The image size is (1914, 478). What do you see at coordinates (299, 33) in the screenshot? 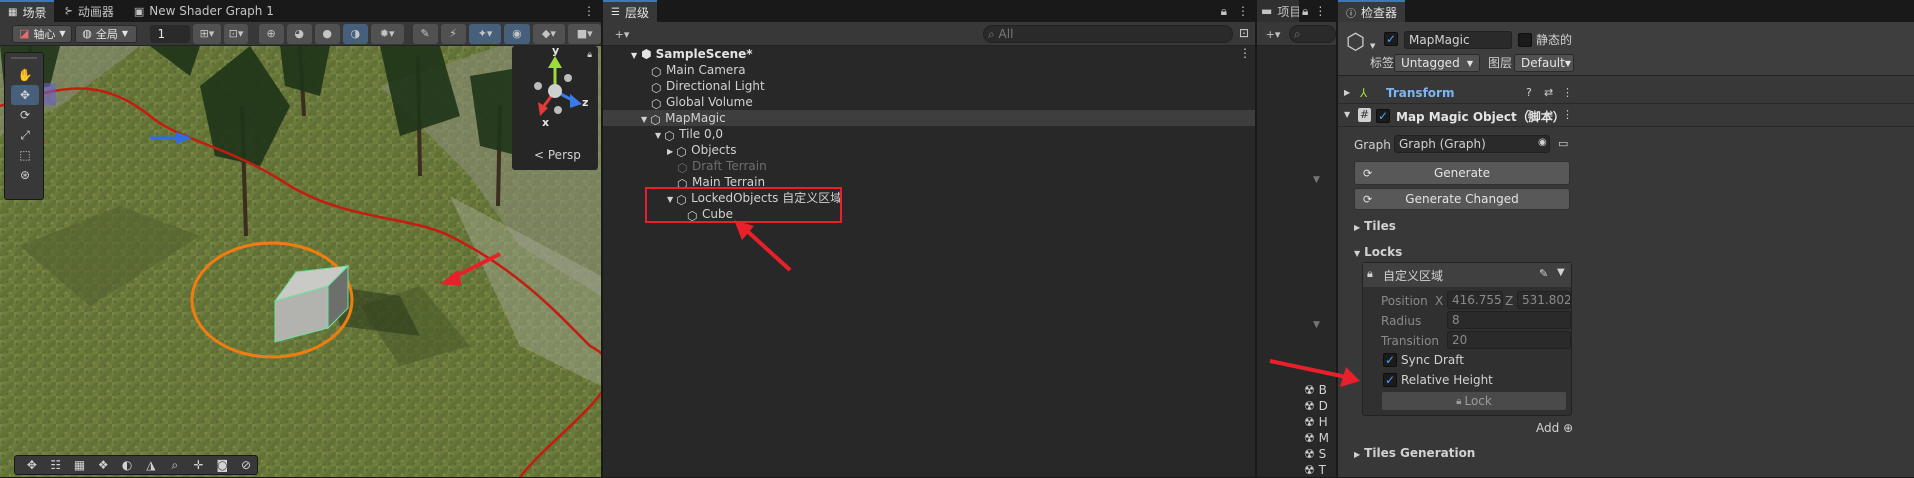
I see `draw-mode-shaded-wire-button: ◕` at bounding box center [299, 33].